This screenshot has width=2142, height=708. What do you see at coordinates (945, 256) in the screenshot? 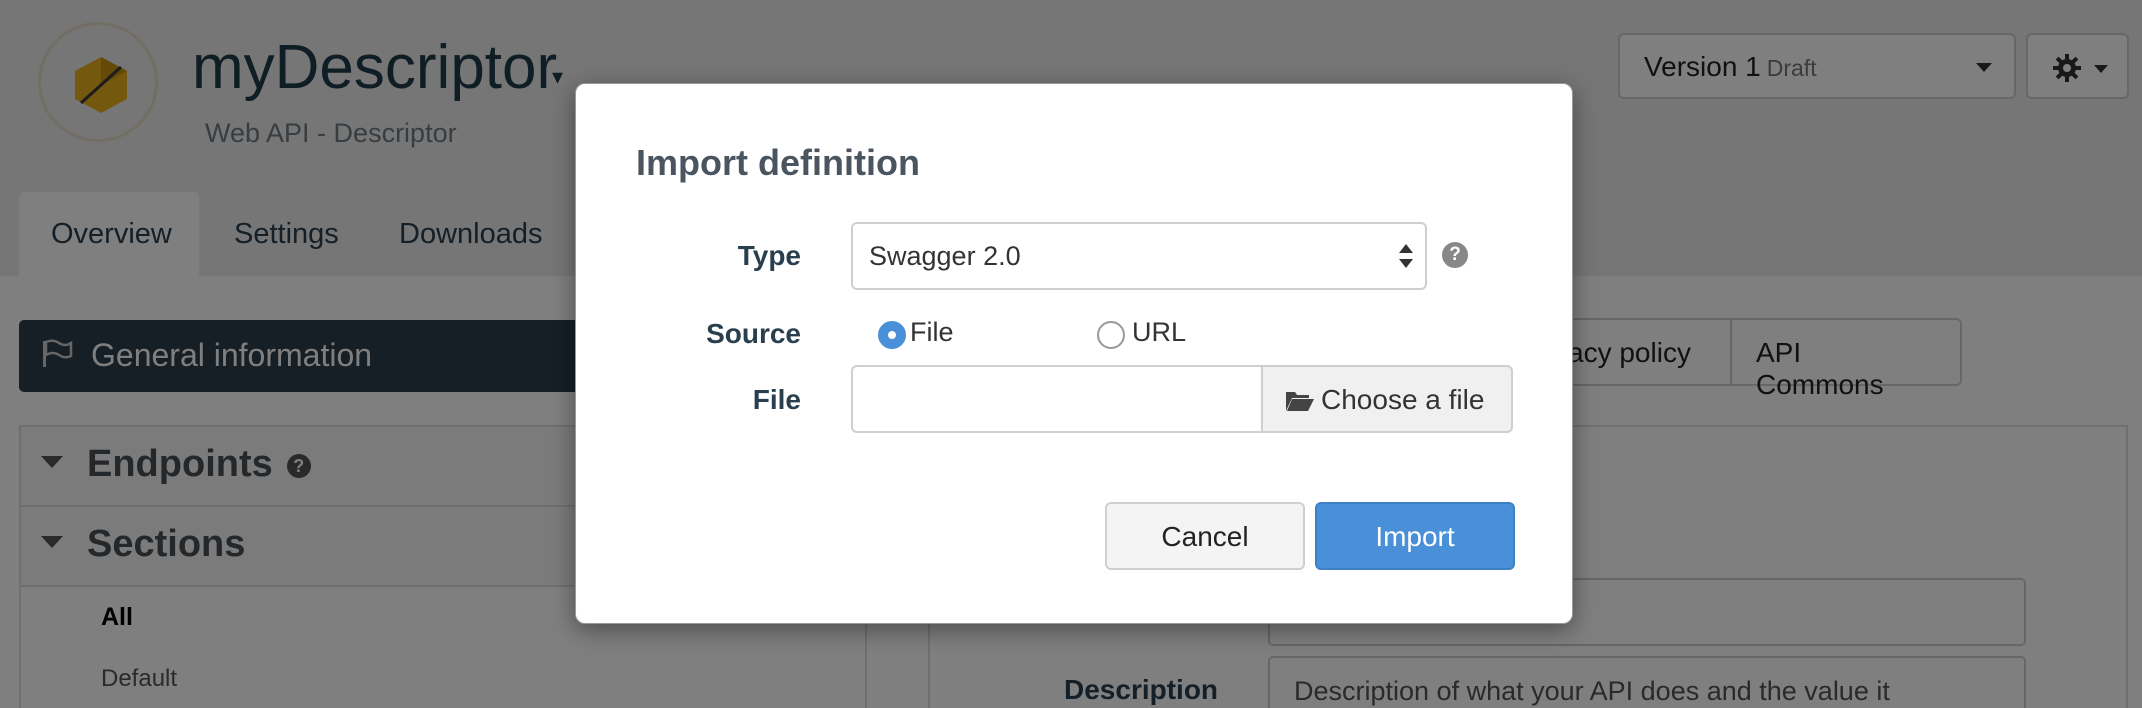
I see `type-select-value: Swagger 2.0` at bounding box center [945, 256].